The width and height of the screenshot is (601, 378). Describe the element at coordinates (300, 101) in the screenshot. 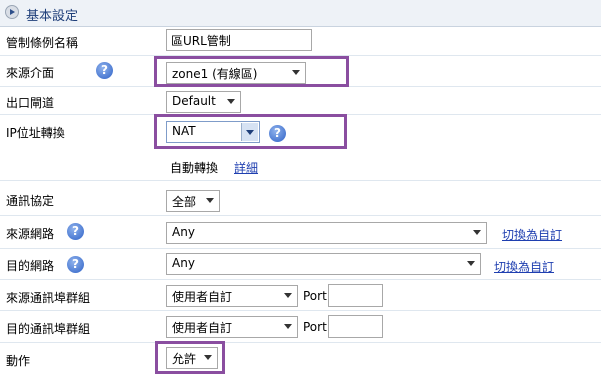

I see `row-exit-gateway` at that location.